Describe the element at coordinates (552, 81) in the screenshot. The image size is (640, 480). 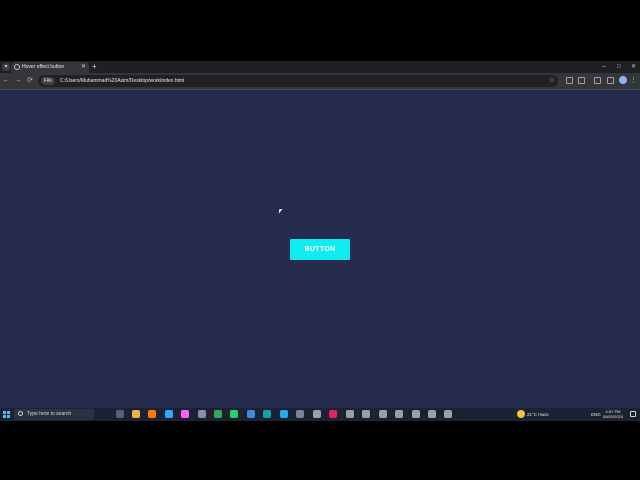
I see `bookmark-star-icon: ☆` at that location.